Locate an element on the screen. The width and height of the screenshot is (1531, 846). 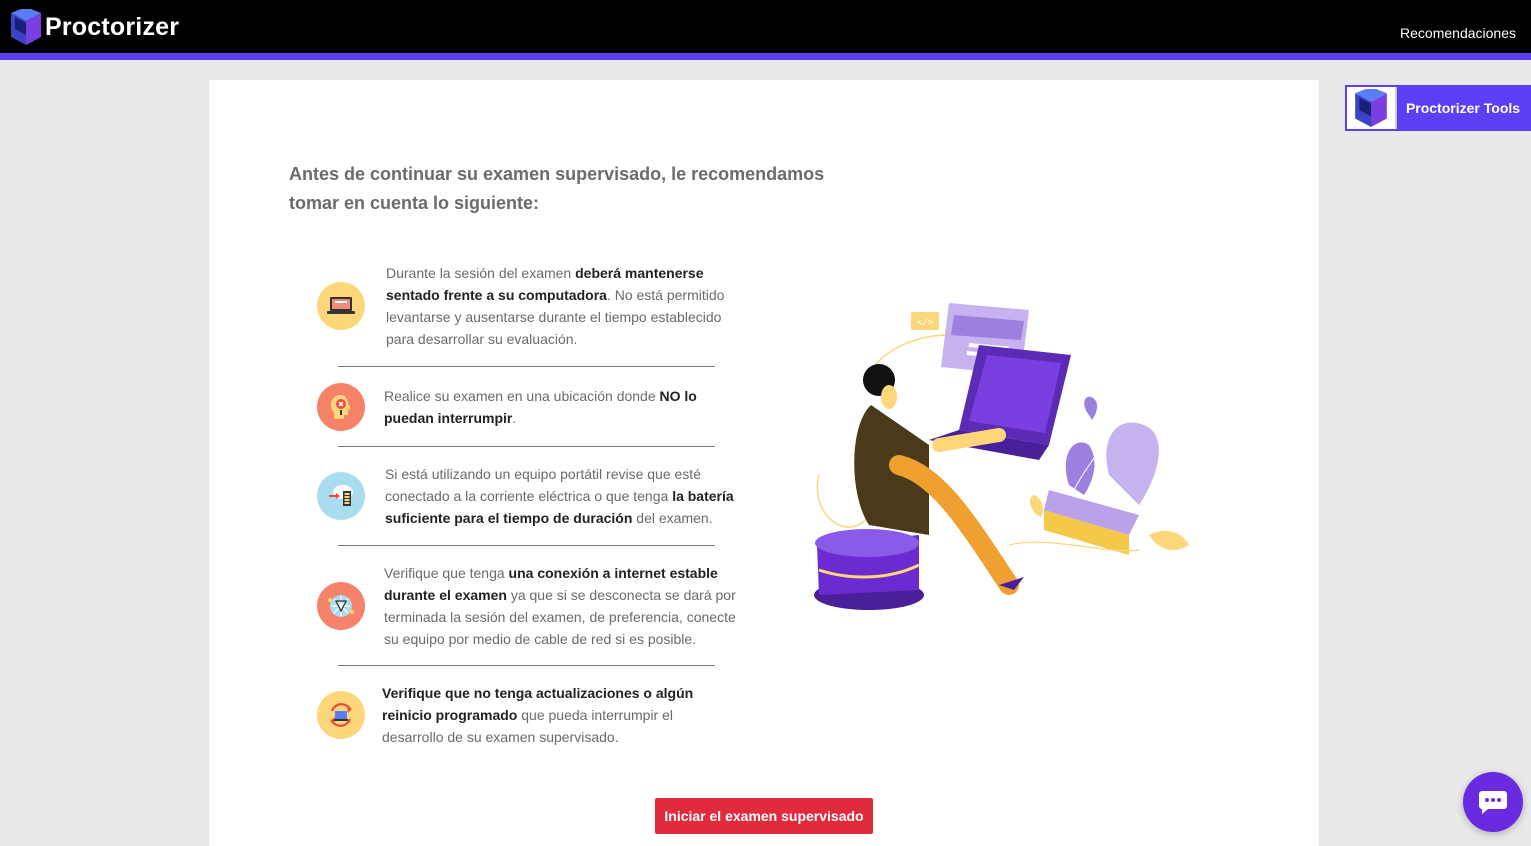
proctorizer-tools-widget: Proctorizer Tools is located at coordinates (1438, 108).